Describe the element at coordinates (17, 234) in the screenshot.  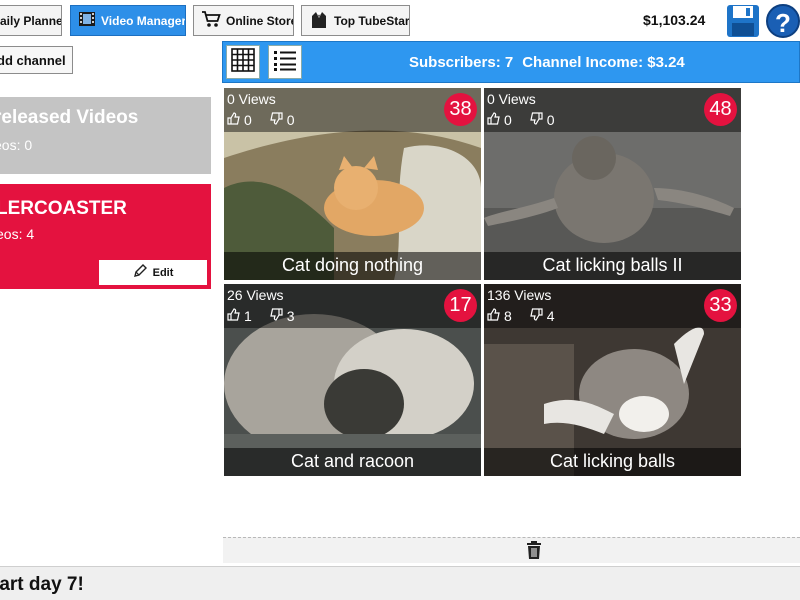
I see `channel-video-count: eos: 4` at that location.